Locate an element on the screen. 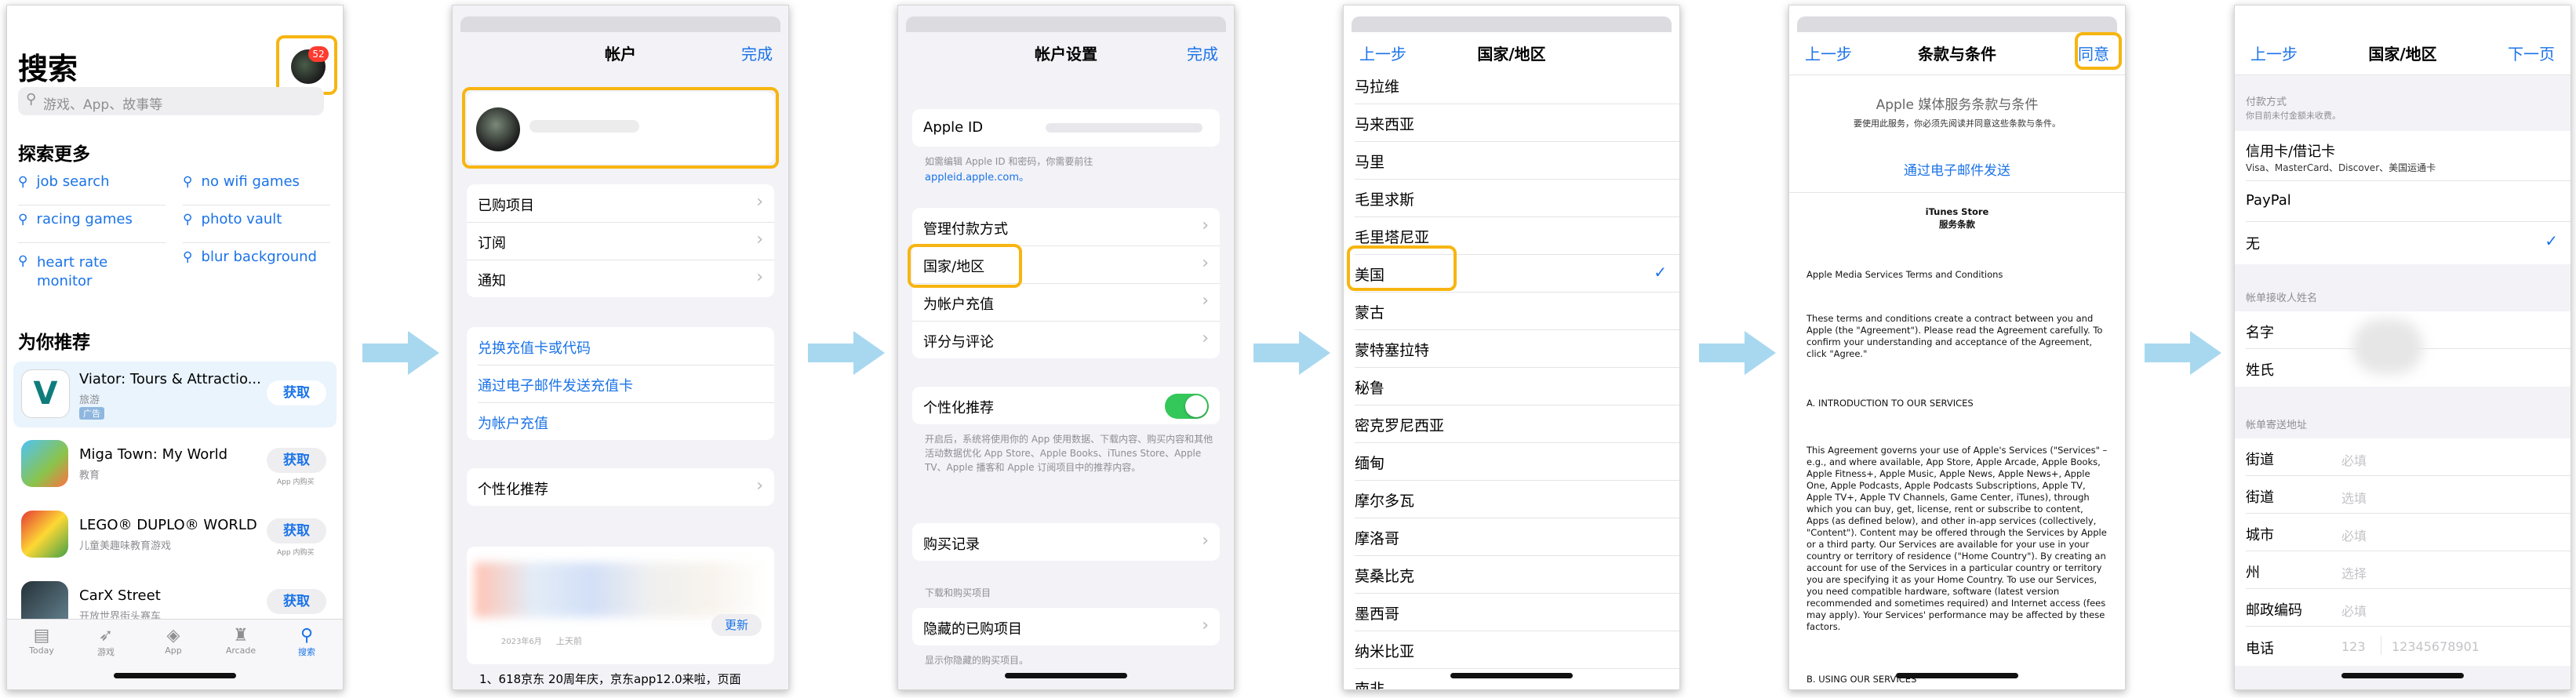 Image resolution: width=2576 pixels, height=698 pixels. street-2-field: 街道 选填 is located at coordinates (2403, 495).